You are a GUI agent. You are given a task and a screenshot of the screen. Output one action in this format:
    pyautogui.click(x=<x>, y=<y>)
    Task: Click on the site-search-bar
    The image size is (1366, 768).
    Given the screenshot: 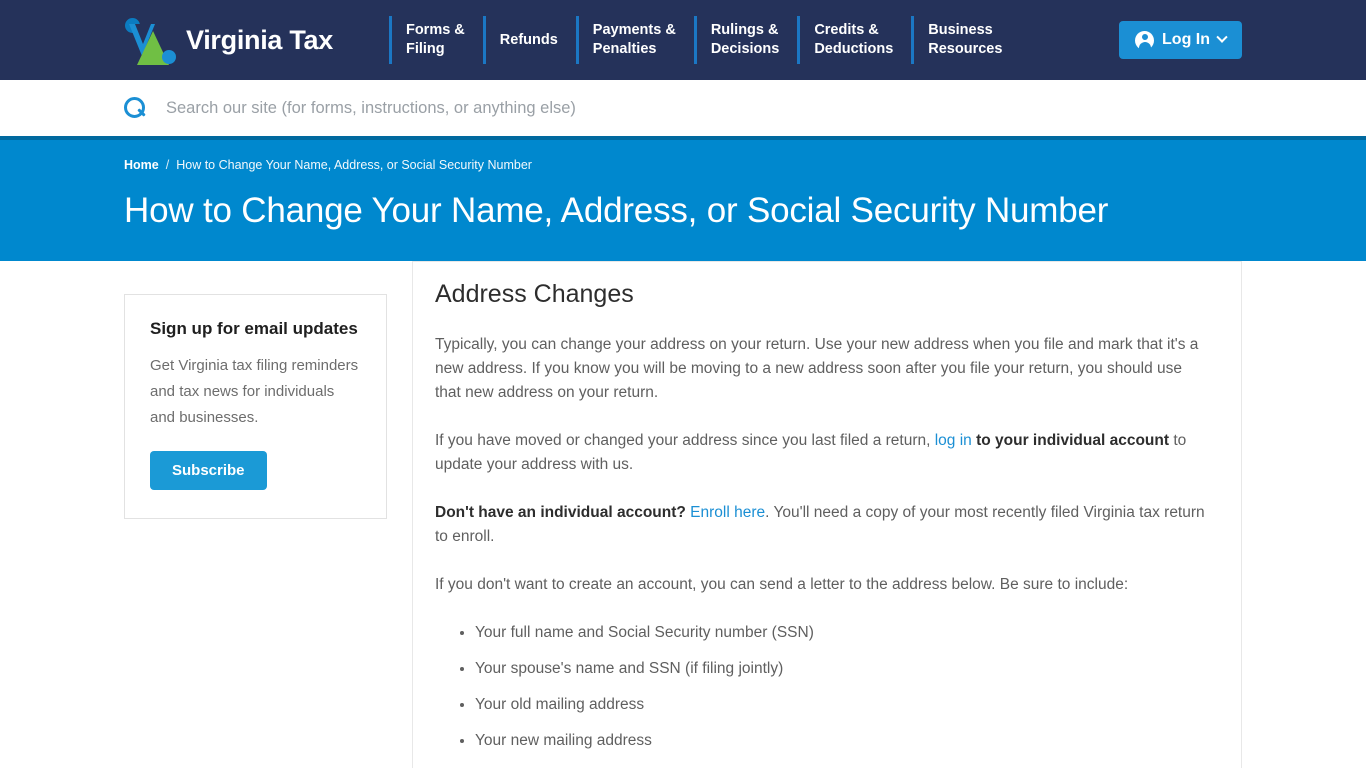 What is the action you would take?
    pyautogui.click(x=683, y=108)
    